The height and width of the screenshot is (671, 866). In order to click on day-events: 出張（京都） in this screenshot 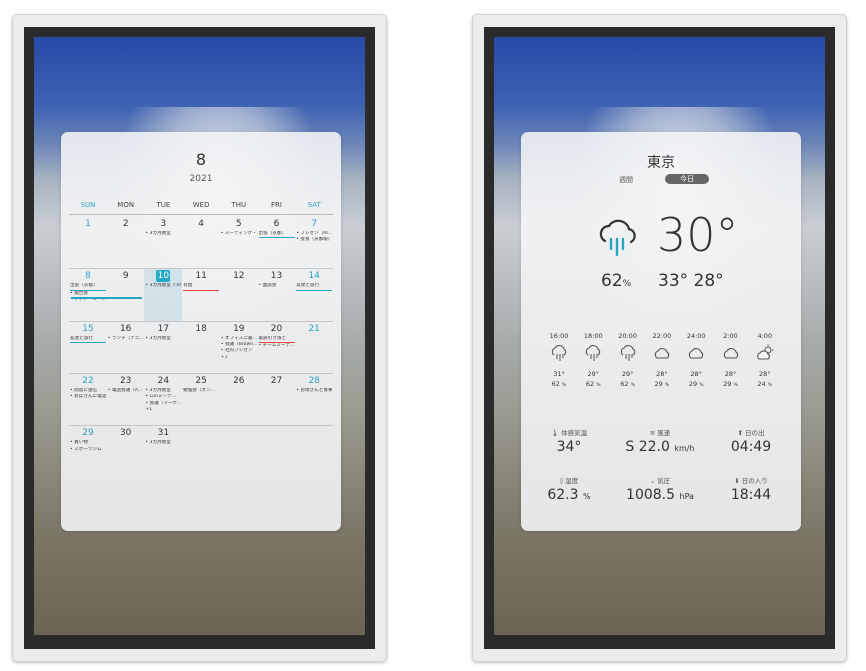, I will do `click(276, 235)`.